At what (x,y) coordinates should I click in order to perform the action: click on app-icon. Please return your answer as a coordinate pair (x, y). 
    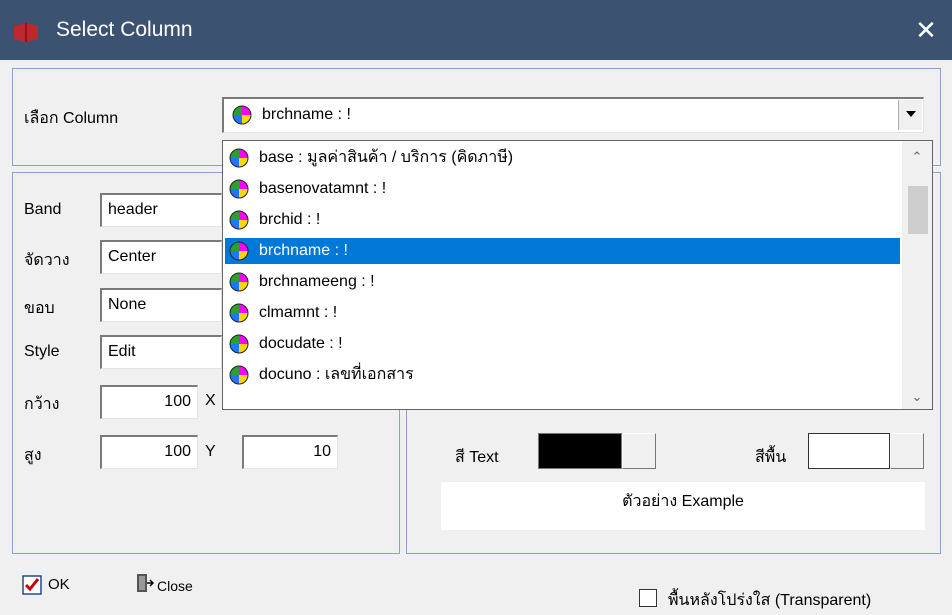
    Looking at the image, I should click on (26, 32).